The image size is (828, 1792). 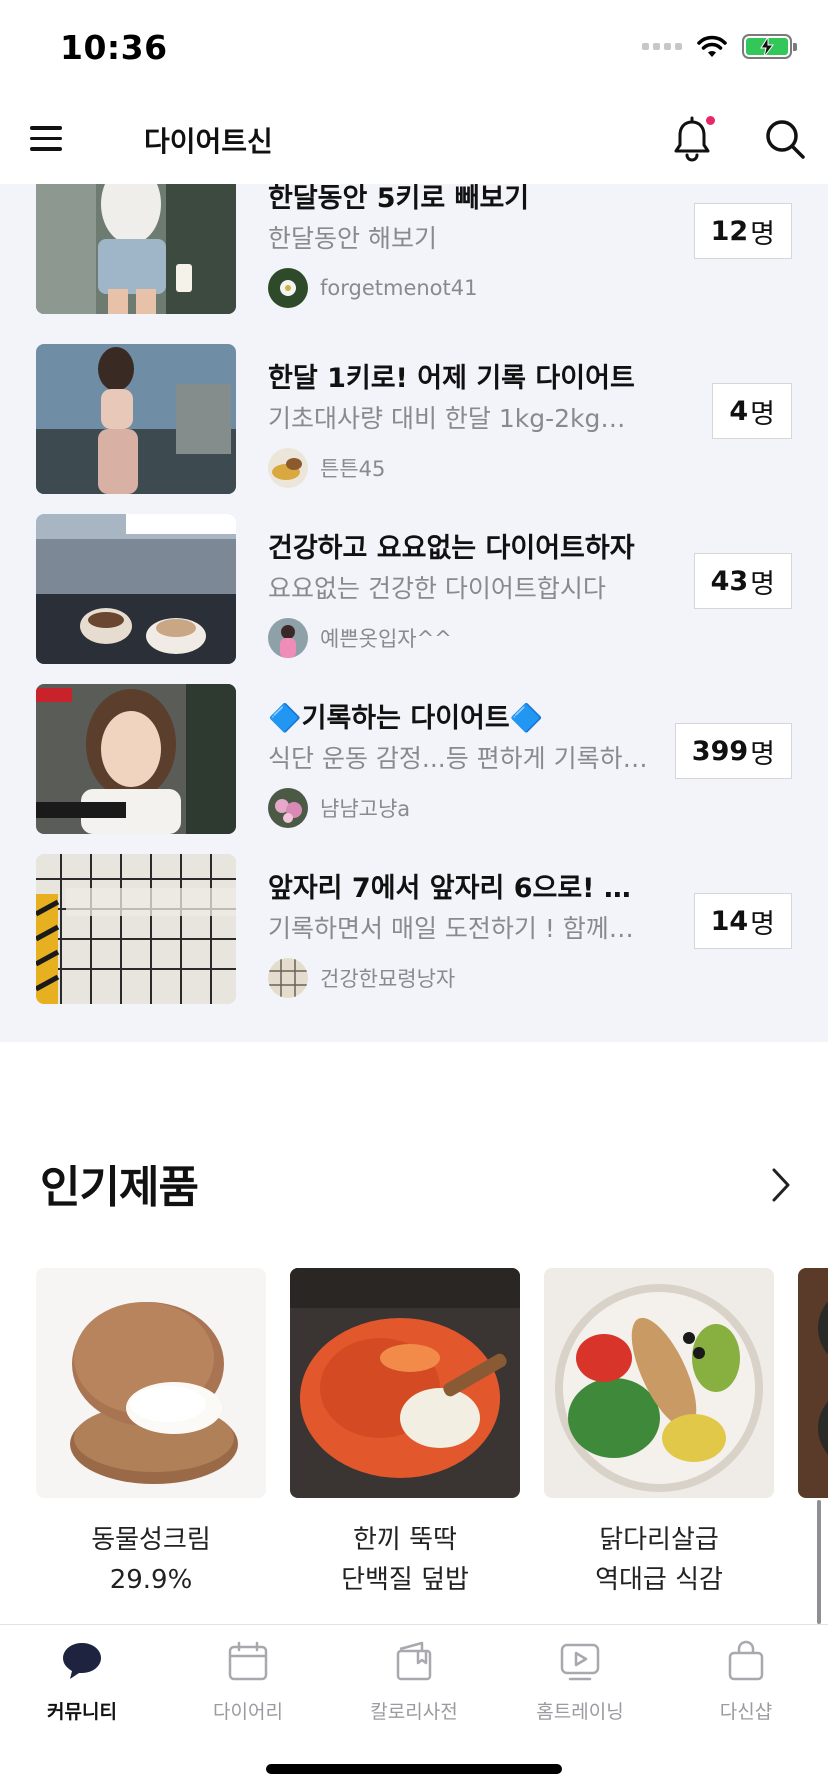 I want to click on author-name: 냠냠고냥a, so click(x=365, y=809).